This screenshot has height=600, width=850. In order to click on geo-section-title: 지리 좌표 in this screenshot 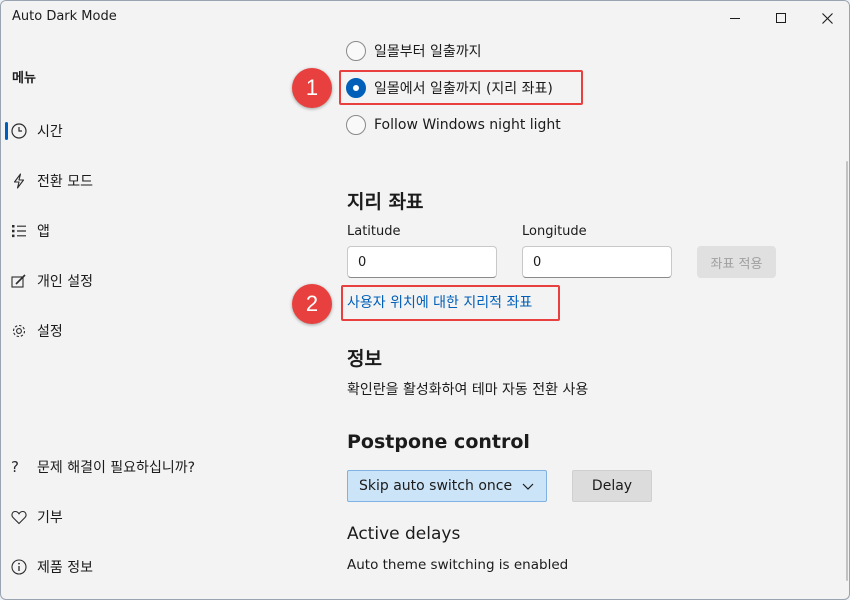, I will do `click(385, 202)`.